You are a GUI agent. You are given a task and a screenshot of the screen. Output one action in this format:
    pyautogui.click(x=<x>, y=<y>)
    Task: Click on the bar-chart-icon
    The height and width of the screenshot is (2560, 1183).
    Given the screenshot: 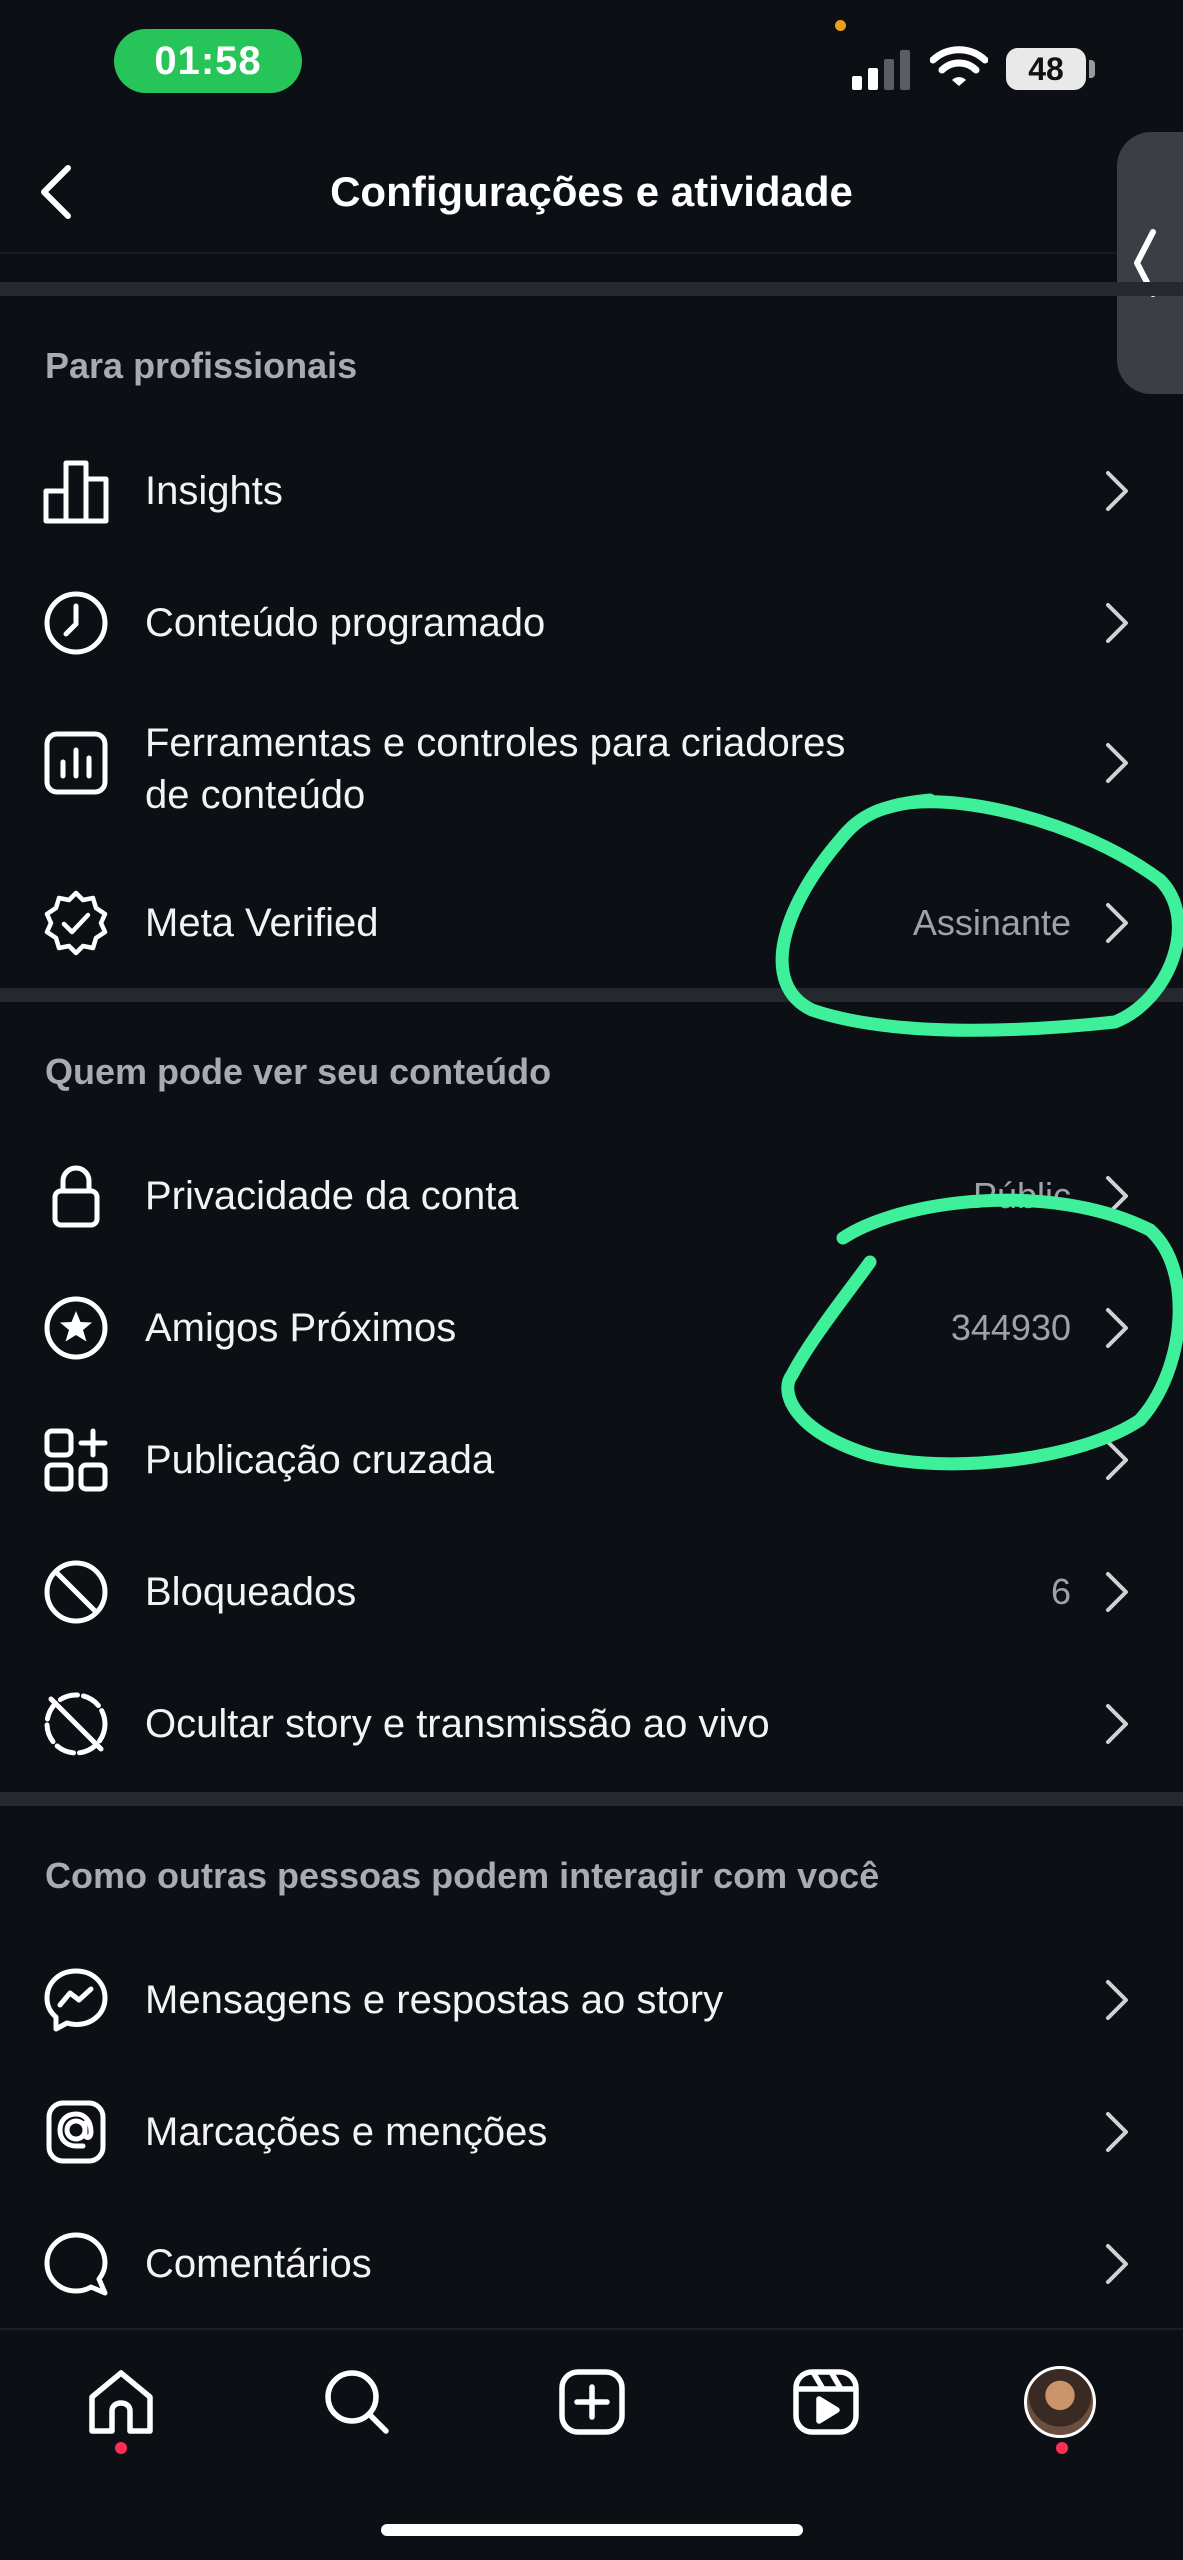 What is the action you would take?
    pyautogui.click(x=76, y=491)
    